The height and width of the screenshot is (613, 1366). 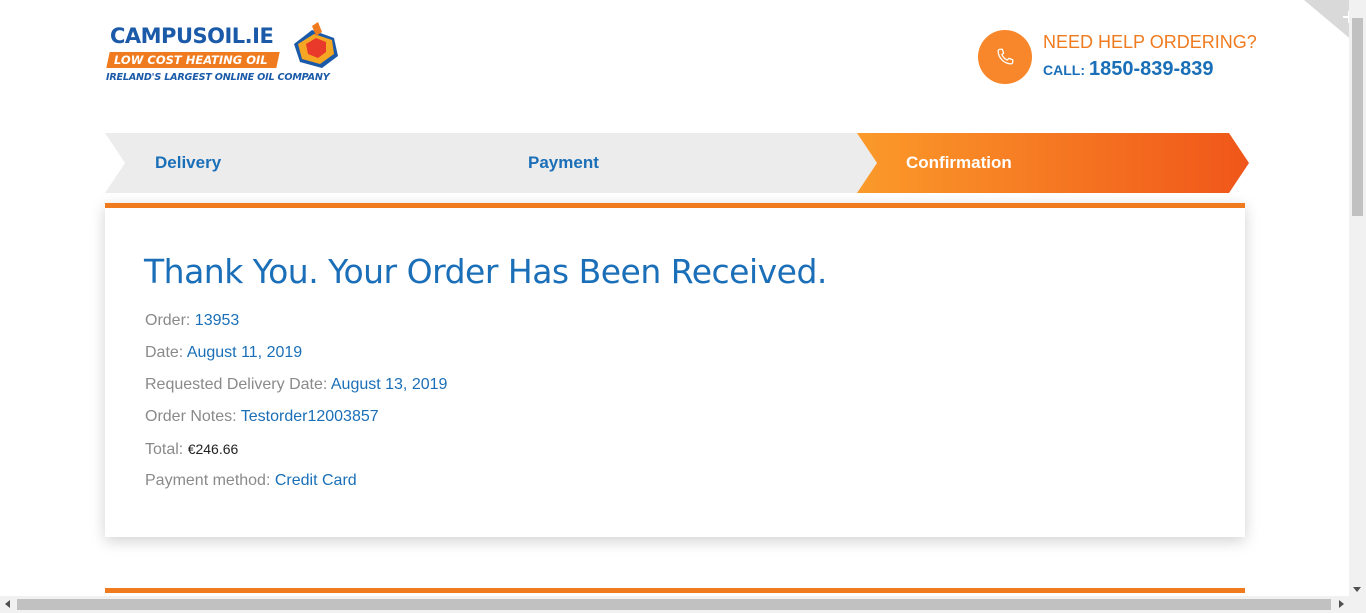 I want to click on order-number-label: Order:, so click(x=168, y=320).